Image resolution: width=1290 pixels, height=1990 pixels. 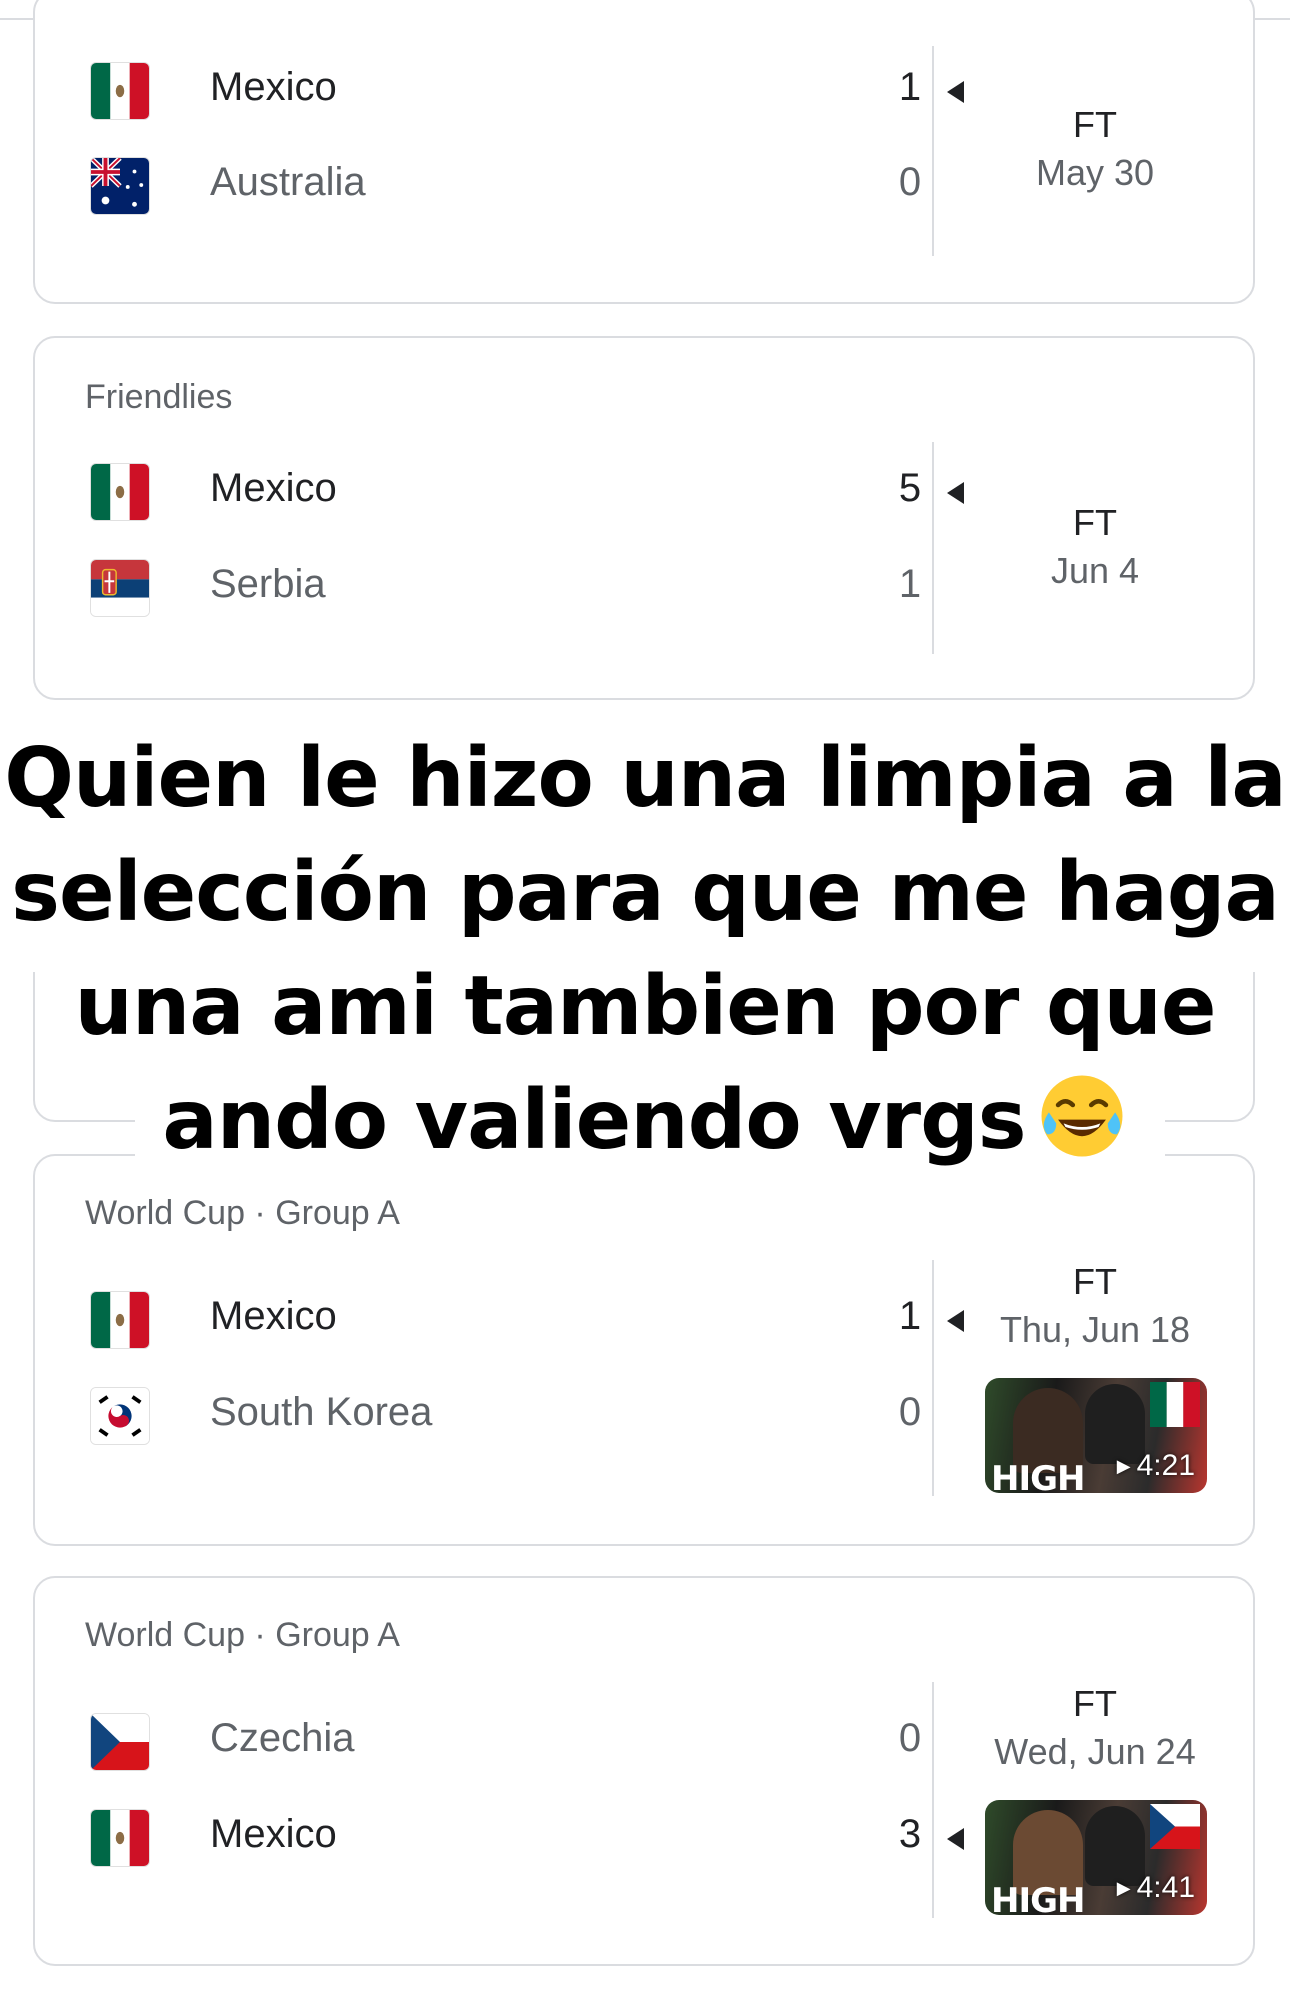 What do you see at coordinates (527, 1839) in the screenshot?
I see `team-row: Mexico 3` at bounding box center [527, 1839].